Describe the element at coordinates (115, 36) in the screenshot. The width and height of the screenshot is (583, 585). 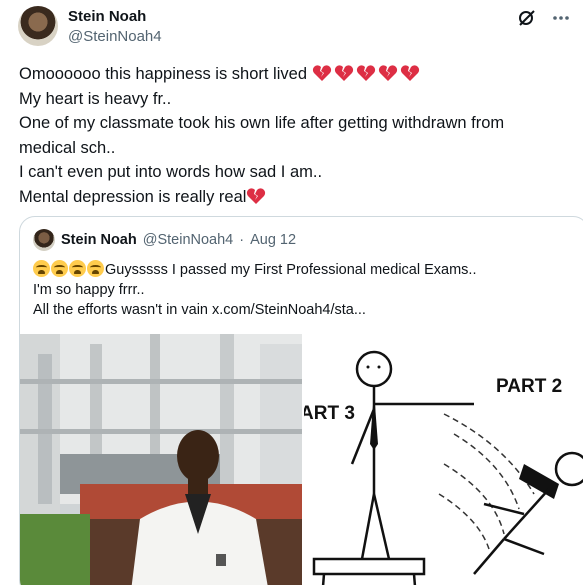
I see `author-handle: @SteinNoah4` at that location.